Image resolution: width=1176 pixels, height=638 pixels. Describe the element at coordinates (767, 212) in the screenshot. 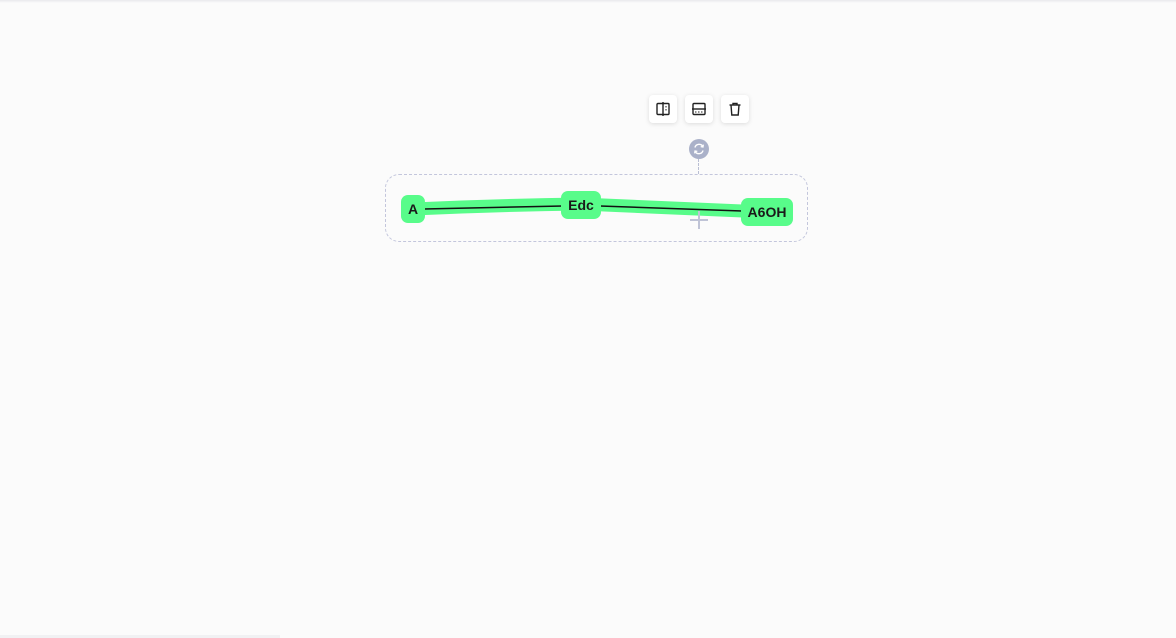

I see `node-a6oh: A6OH` at that location.